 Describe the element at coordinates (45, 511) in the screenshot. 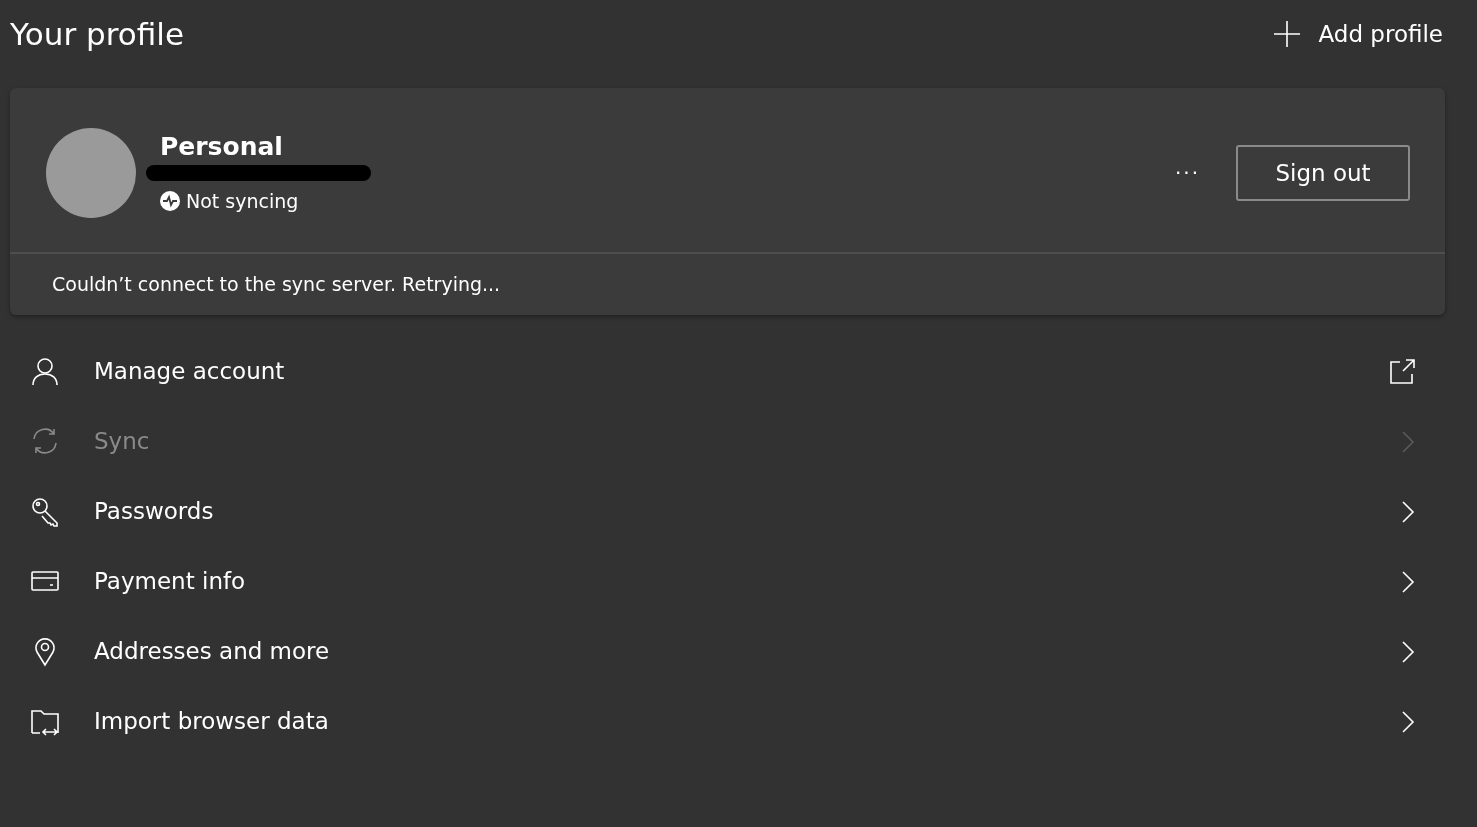

I see `key-icon` at that location.